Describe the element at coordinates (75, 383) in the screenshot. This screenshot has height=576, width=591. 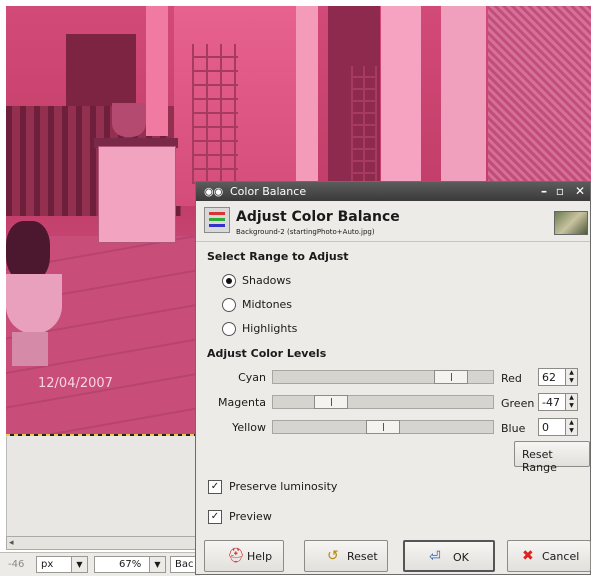
I see `date-stamp: 12/04/2007` at that location.